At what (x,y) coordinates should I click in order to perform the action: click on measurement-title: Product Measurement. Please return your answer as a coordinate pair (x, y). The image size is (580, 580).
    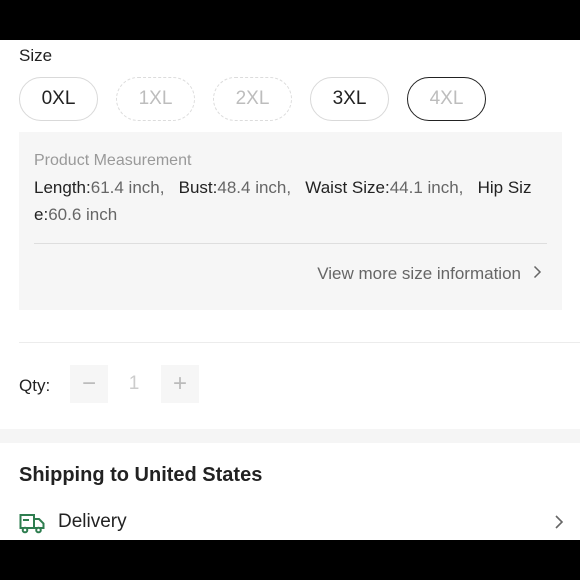
    Looking at the image, I should click on (113, 160).